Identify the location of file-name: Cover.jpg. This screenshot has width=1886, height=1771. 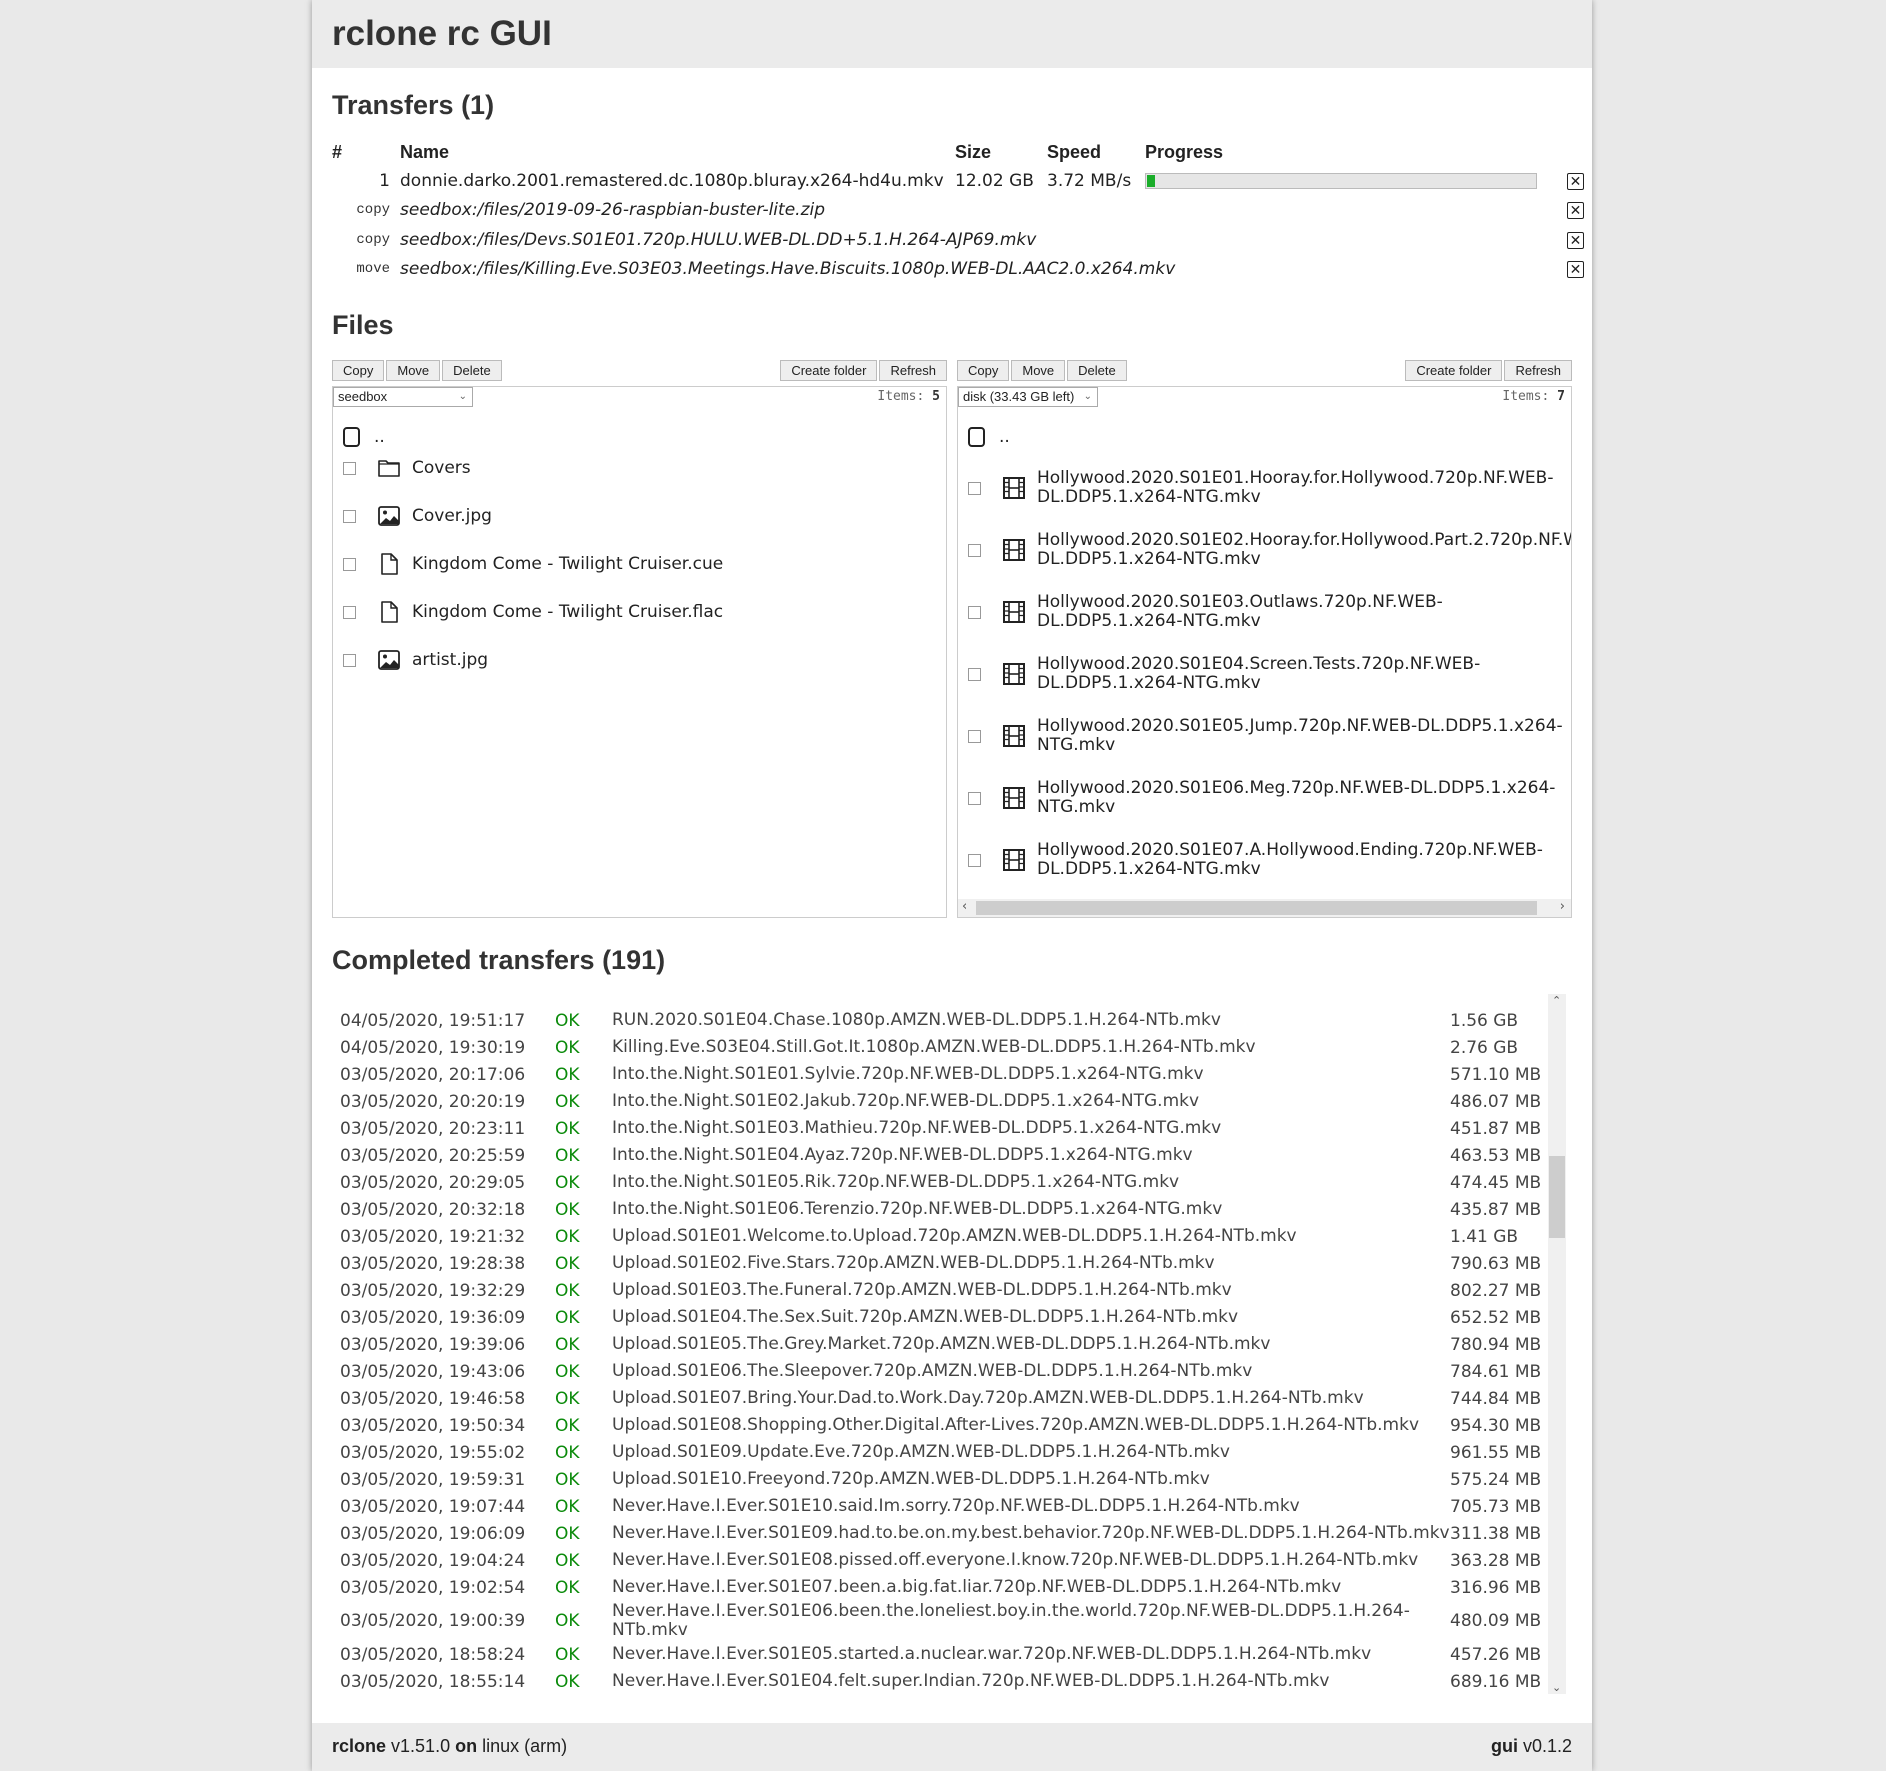
(452, 516).